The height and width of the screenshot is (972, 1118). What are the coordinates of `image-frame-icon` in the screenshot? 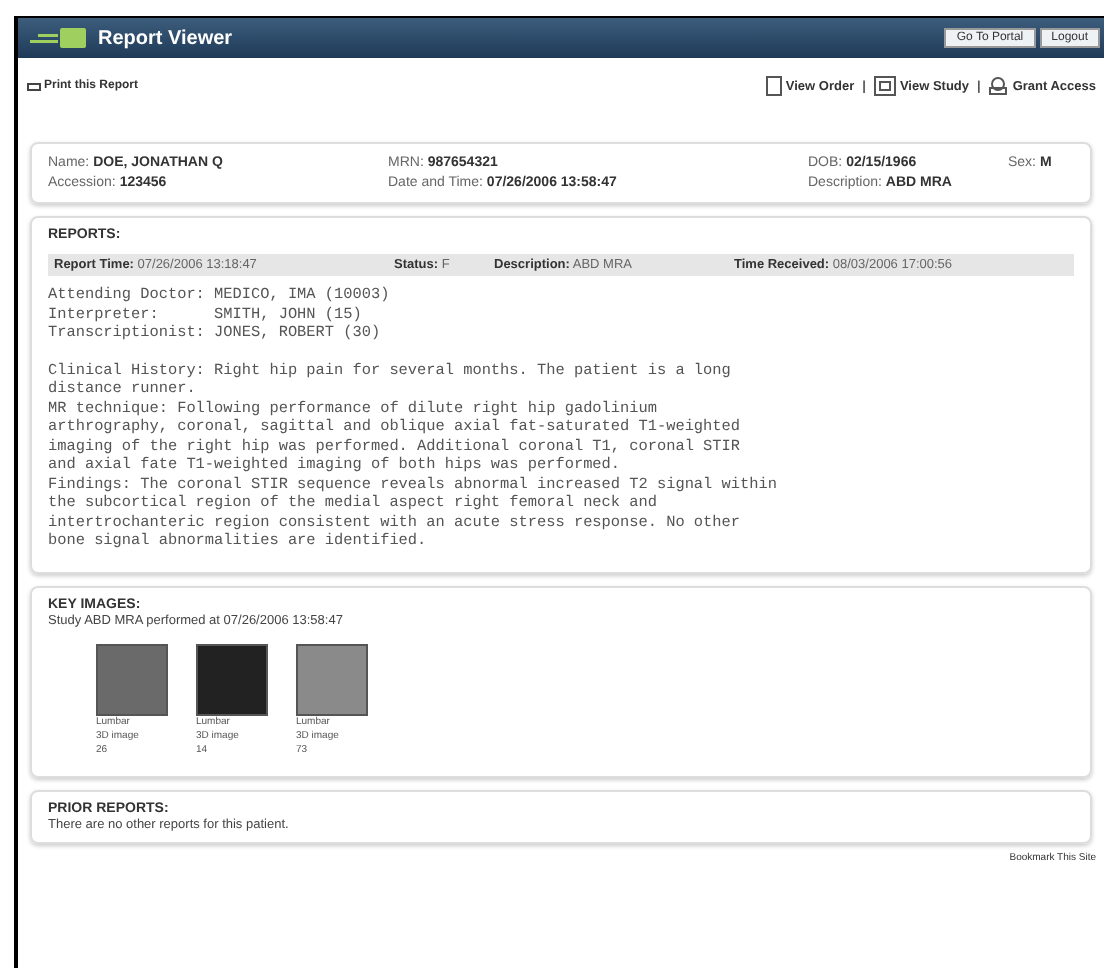 It's located at (884, 86).